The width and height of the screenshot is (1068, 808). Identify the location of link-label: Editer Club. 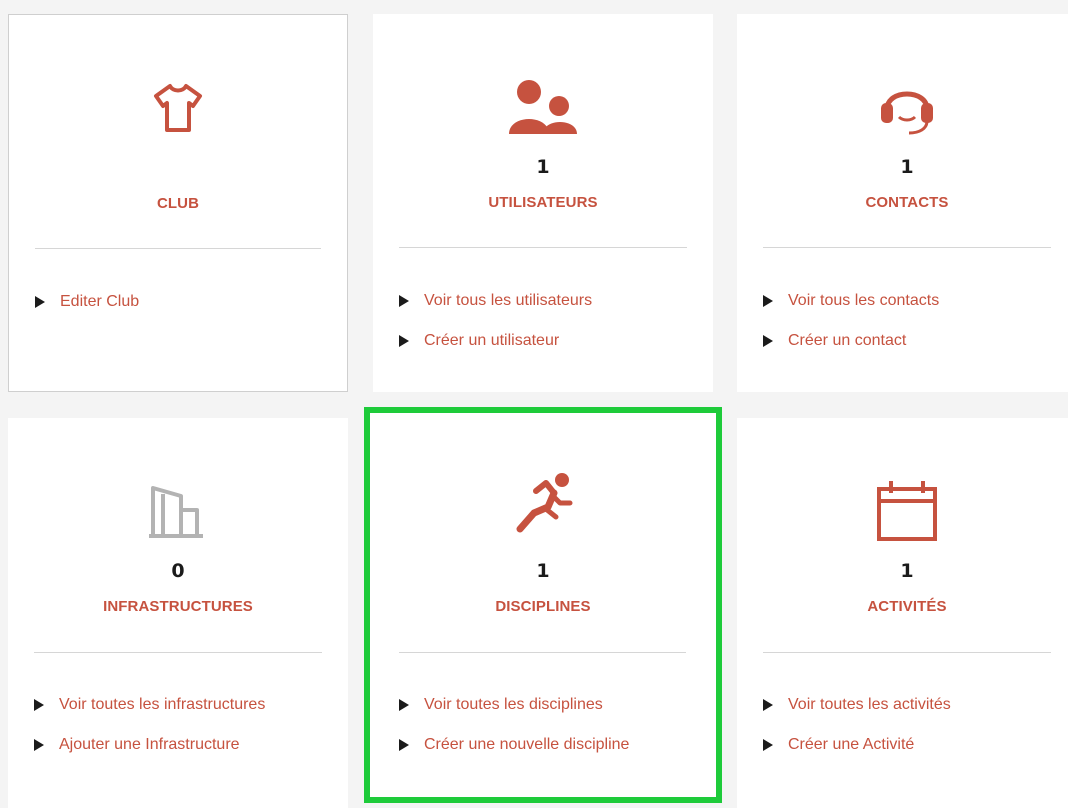
(100, 301).